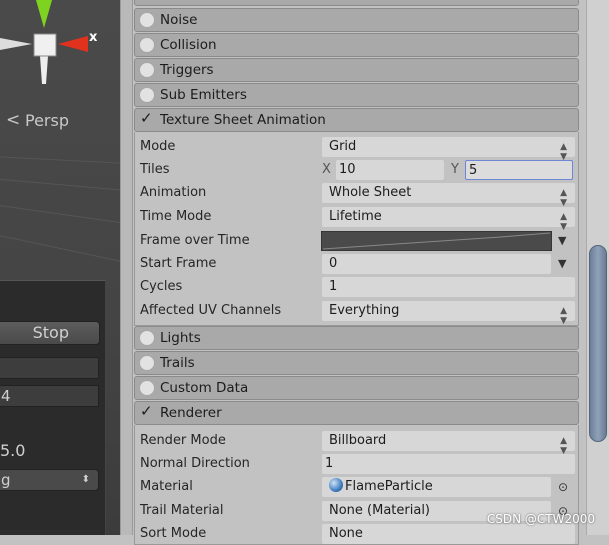 Image resolution: width=609 pixels, height=545 pixels. I want to click on module-label: Collision, so click(188, 45).